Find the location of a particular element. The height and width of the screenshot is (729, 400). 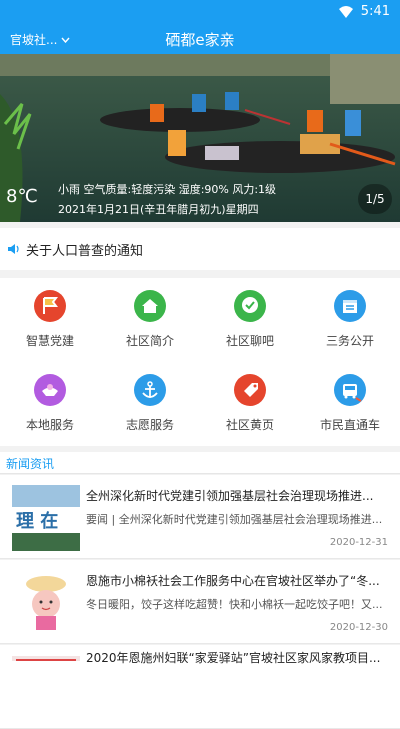

service-label: 社区黄页 is located at coordinates (249, 425).